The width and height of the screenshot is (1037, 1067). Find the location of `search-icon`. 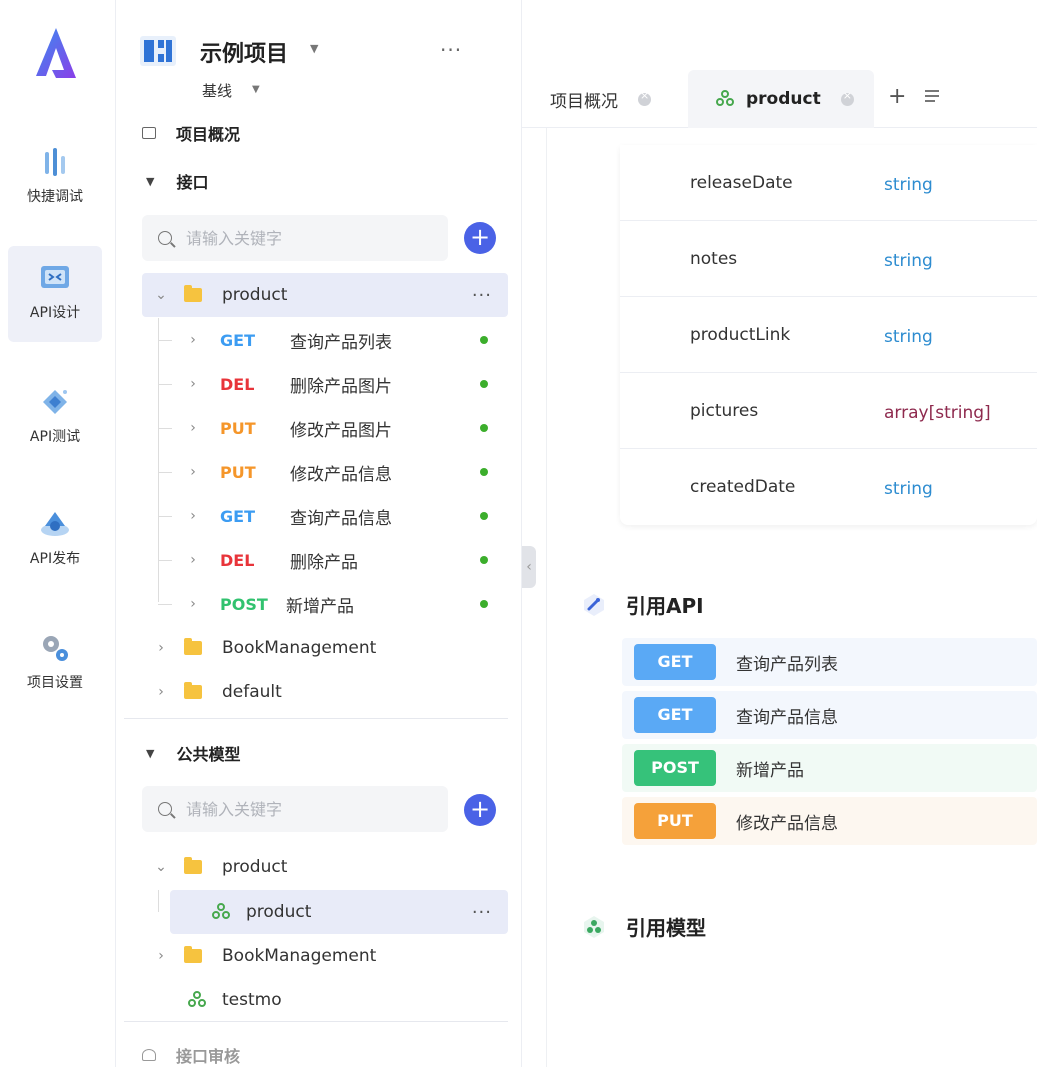

search-icon is located at coordinates (165, 238).